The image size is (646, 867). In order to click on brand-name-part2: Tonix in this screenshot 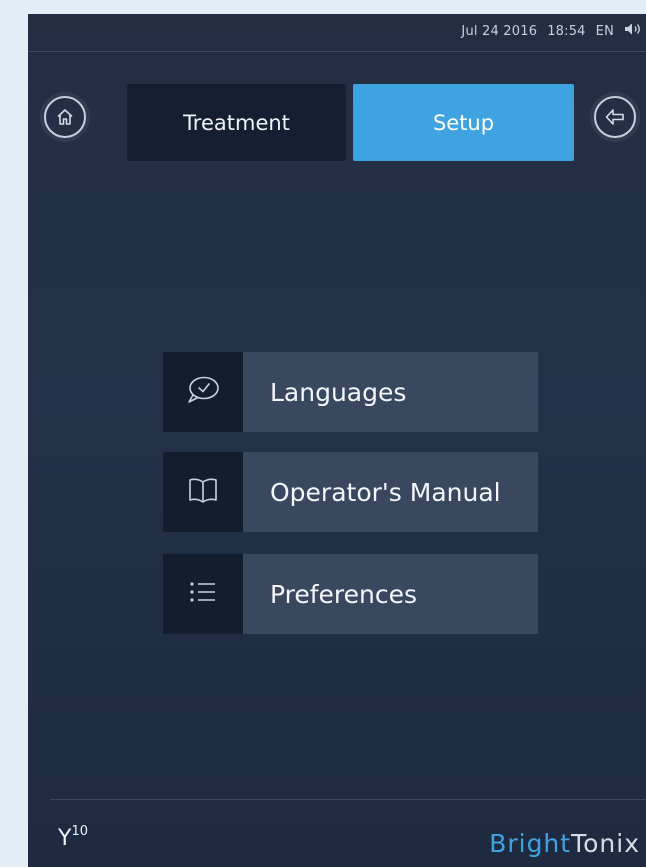, I will do `click(605, 843)`.